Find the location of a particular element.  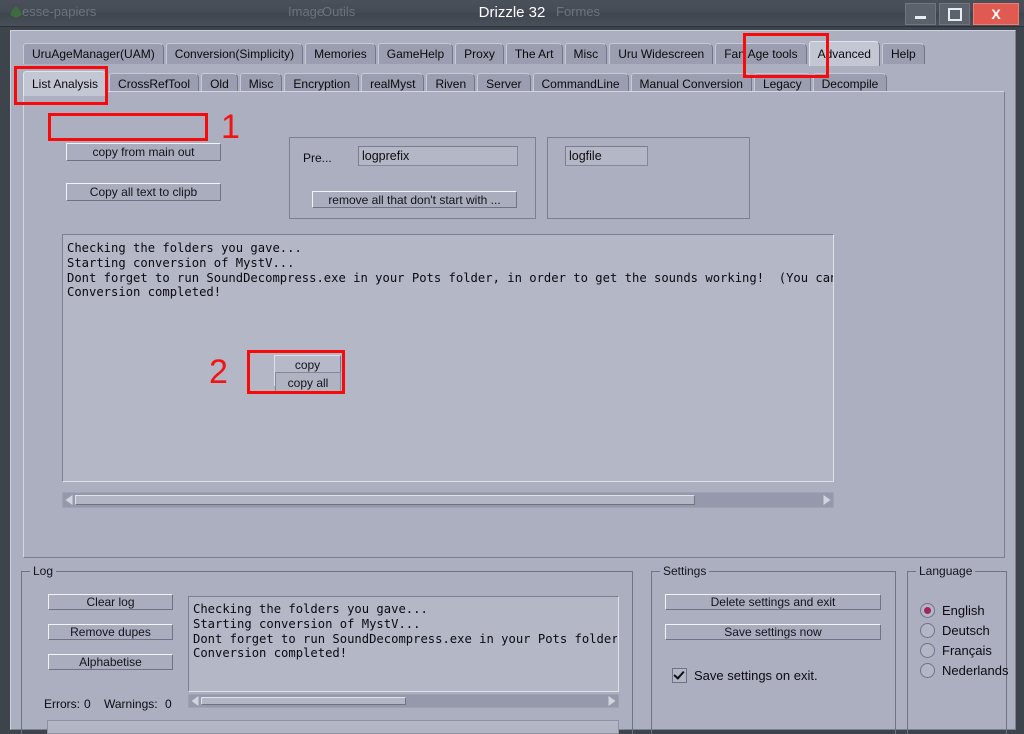

tab-advanced: Advanced is located at coordinates (844, 53).